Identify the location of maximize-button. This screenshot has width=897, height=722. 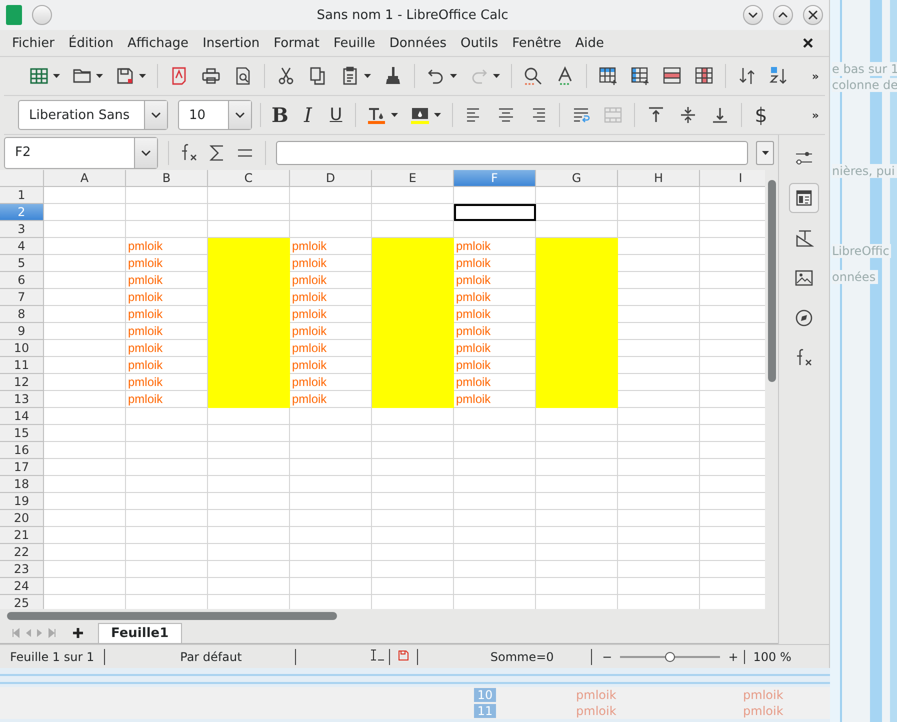
(783, 15).